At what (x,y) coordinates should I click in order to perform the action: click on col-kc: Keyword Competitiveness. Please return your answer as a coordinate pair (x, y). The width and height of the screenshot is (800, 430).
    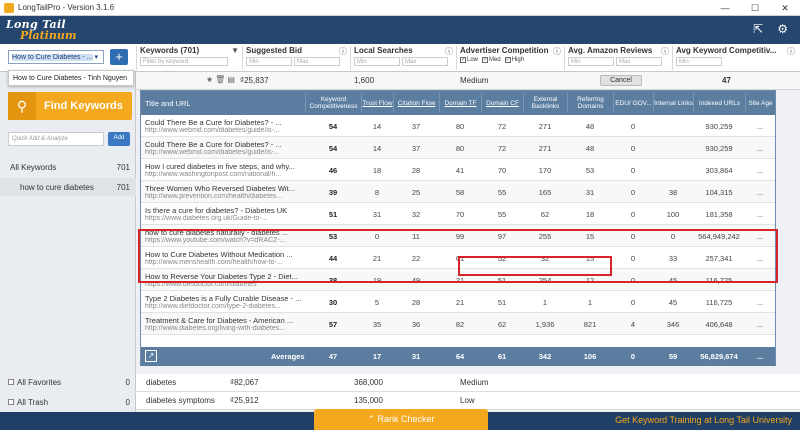
    Looking at the image, I should click on (333, 103).